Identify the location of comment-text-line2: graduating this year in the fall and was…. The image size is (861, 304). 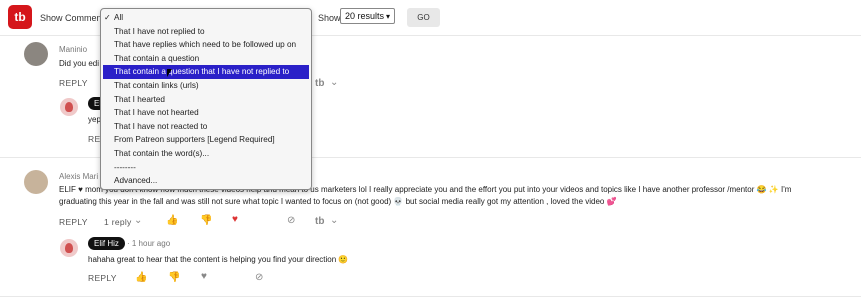
(338, 201).